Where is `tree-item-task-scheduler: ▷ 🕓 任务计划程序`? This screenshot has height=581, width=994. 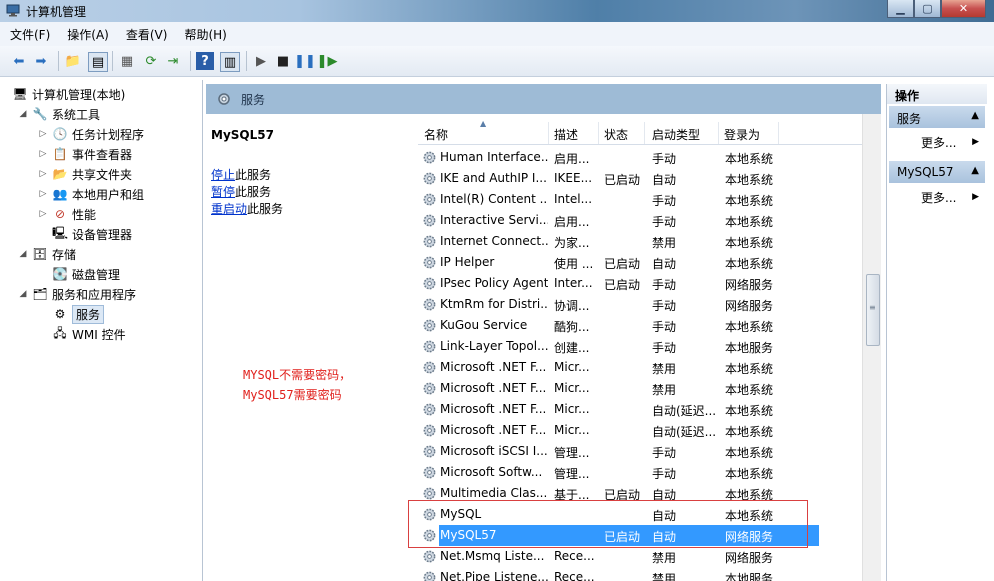 tree-item-task-scheduler: ▷ 🕓 任务计划程序 is located at coordinates (91, 134).